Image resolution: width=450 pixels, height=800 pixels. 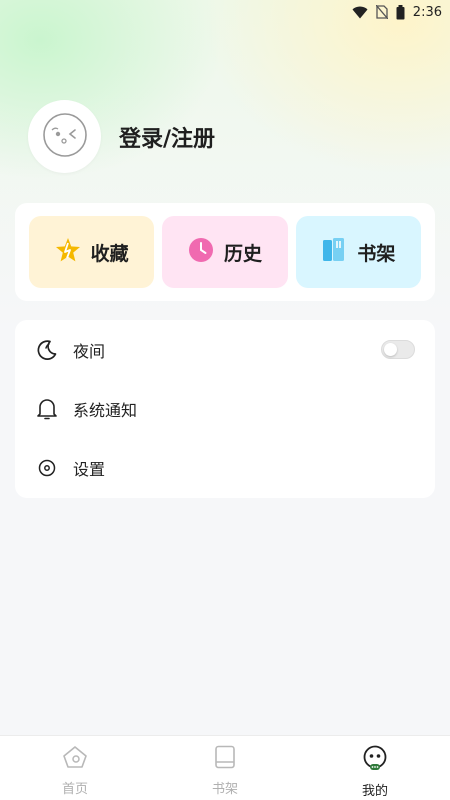 What do you see at coordinates (75, 759) in the screenshot?
I see `home-icon` at bounding box center [75, 759].